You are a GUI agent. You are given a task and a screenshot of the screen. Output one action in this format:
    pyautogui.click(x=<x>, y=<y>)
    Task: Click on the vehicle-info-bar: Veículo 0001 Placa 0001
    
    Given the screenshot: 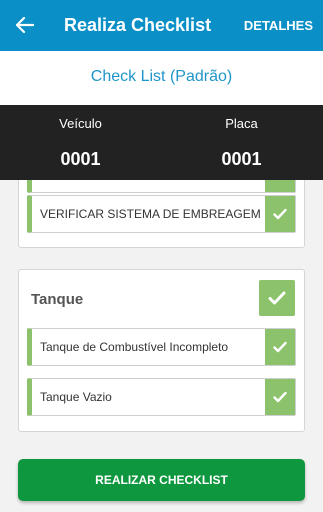 What is the action you would take?
    pyautogui.click(x=161, y=142)
    